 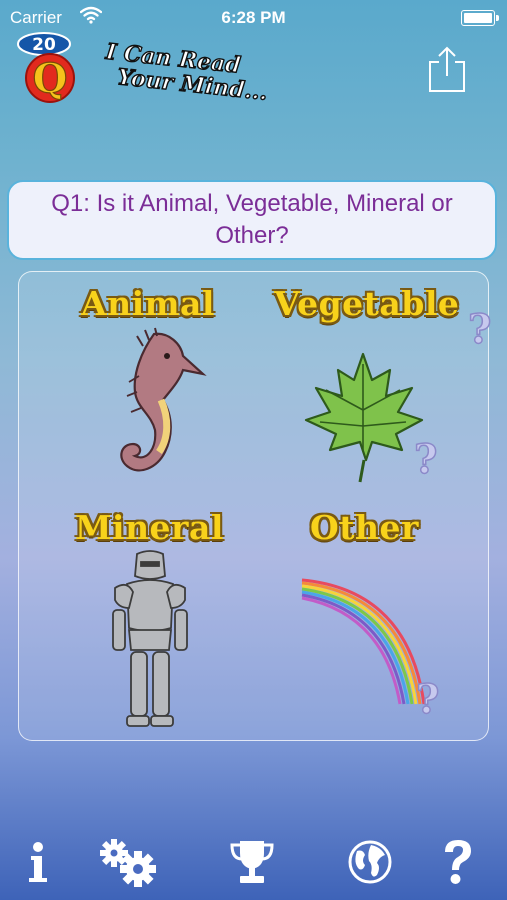 I want to click on category-mineral: Mineral, so click(x=154, y=619).